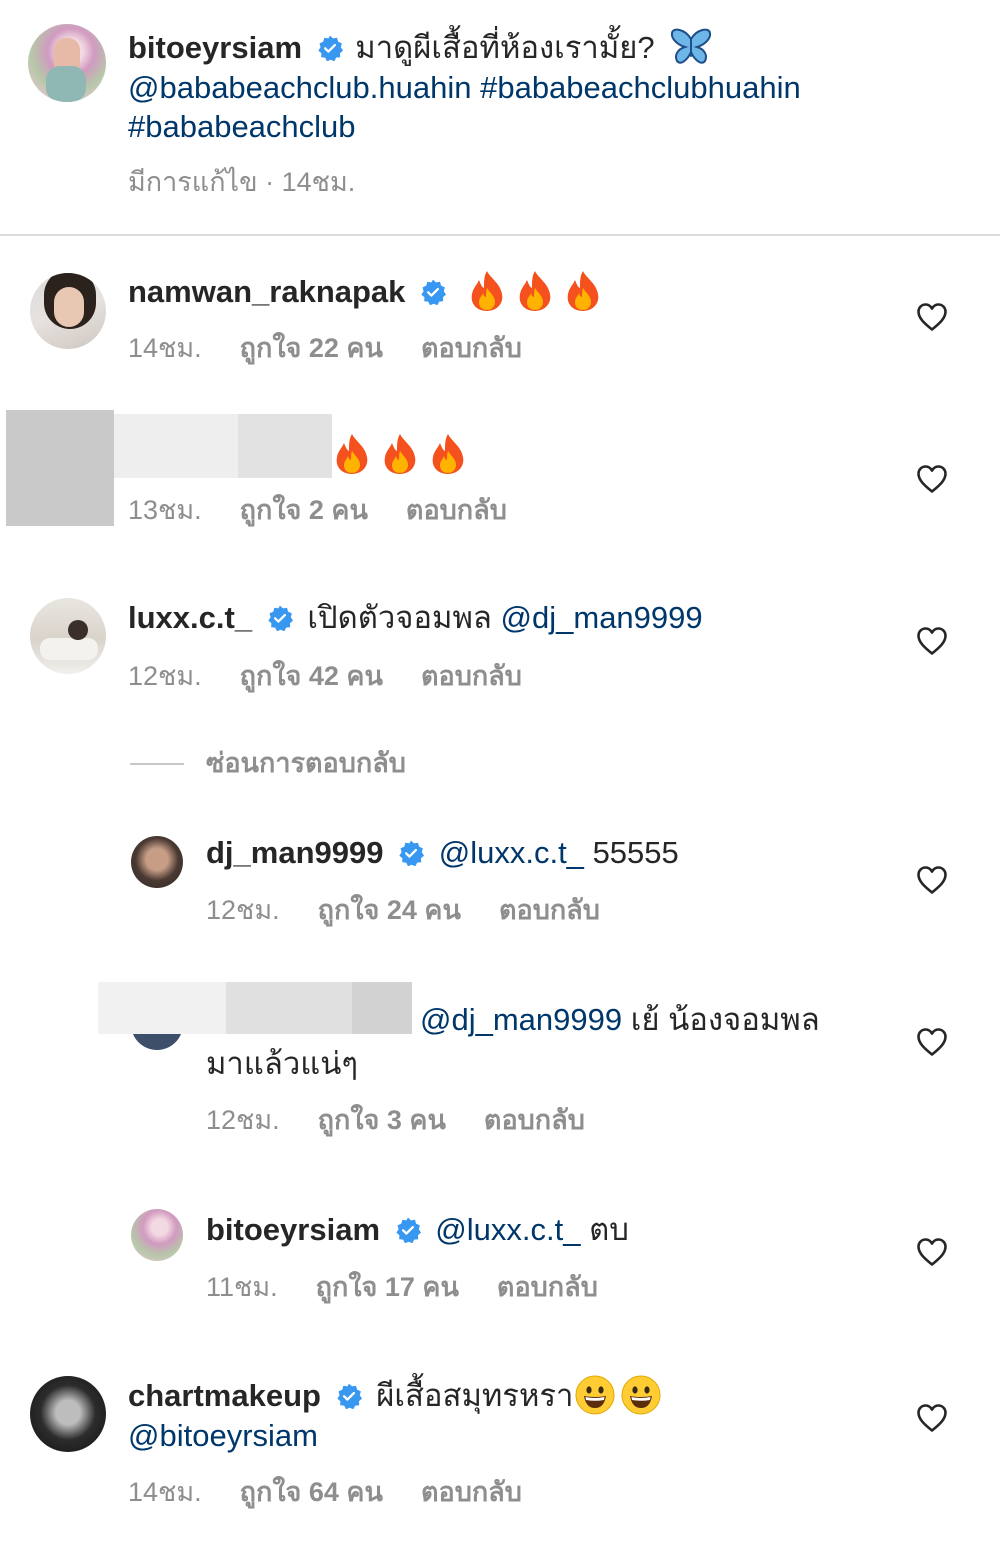 The image size is (1000, 1564). I want to click on comment-text: namwan_raknapak, so click(364, 292).